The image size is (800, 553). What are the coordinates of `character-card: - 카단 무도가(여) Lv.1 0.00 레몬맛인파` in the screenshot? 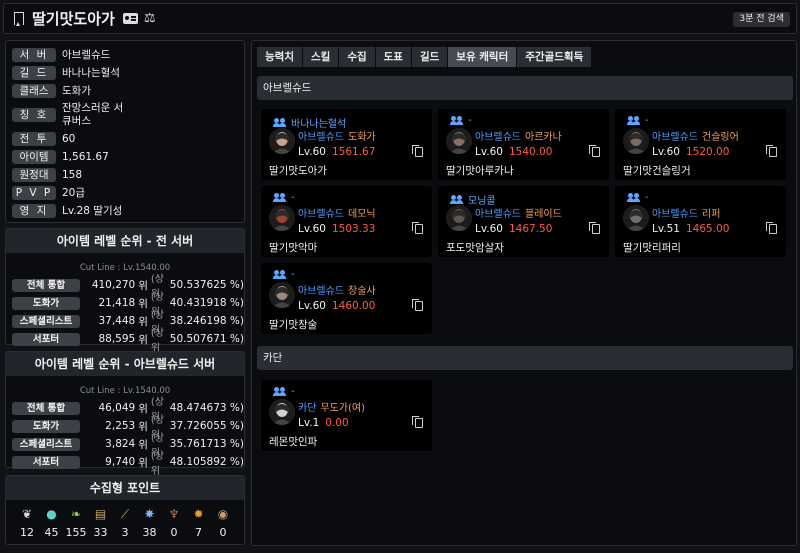 It's located at (346, 415).